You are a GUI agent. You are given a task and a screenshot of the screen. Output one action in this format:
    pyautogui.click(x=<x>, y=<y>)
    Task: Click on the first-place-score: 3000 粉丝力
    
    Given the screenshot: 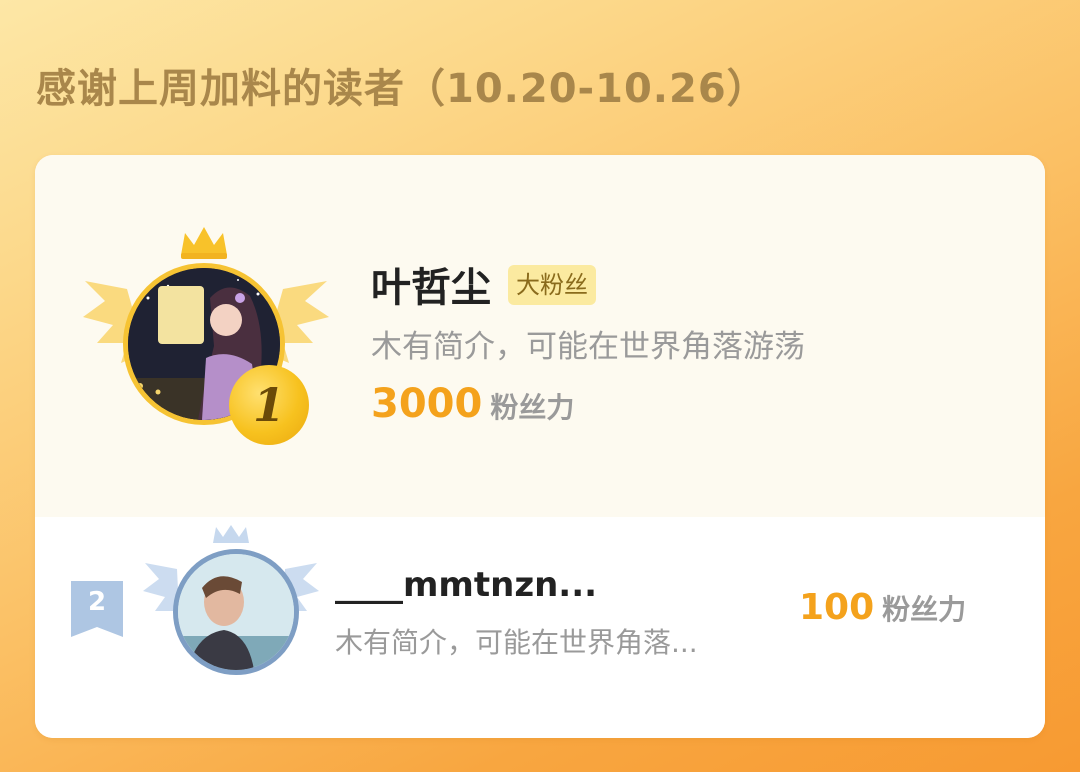 What is the action you would take?
    pyautogui.click(x=472, y=404)
    